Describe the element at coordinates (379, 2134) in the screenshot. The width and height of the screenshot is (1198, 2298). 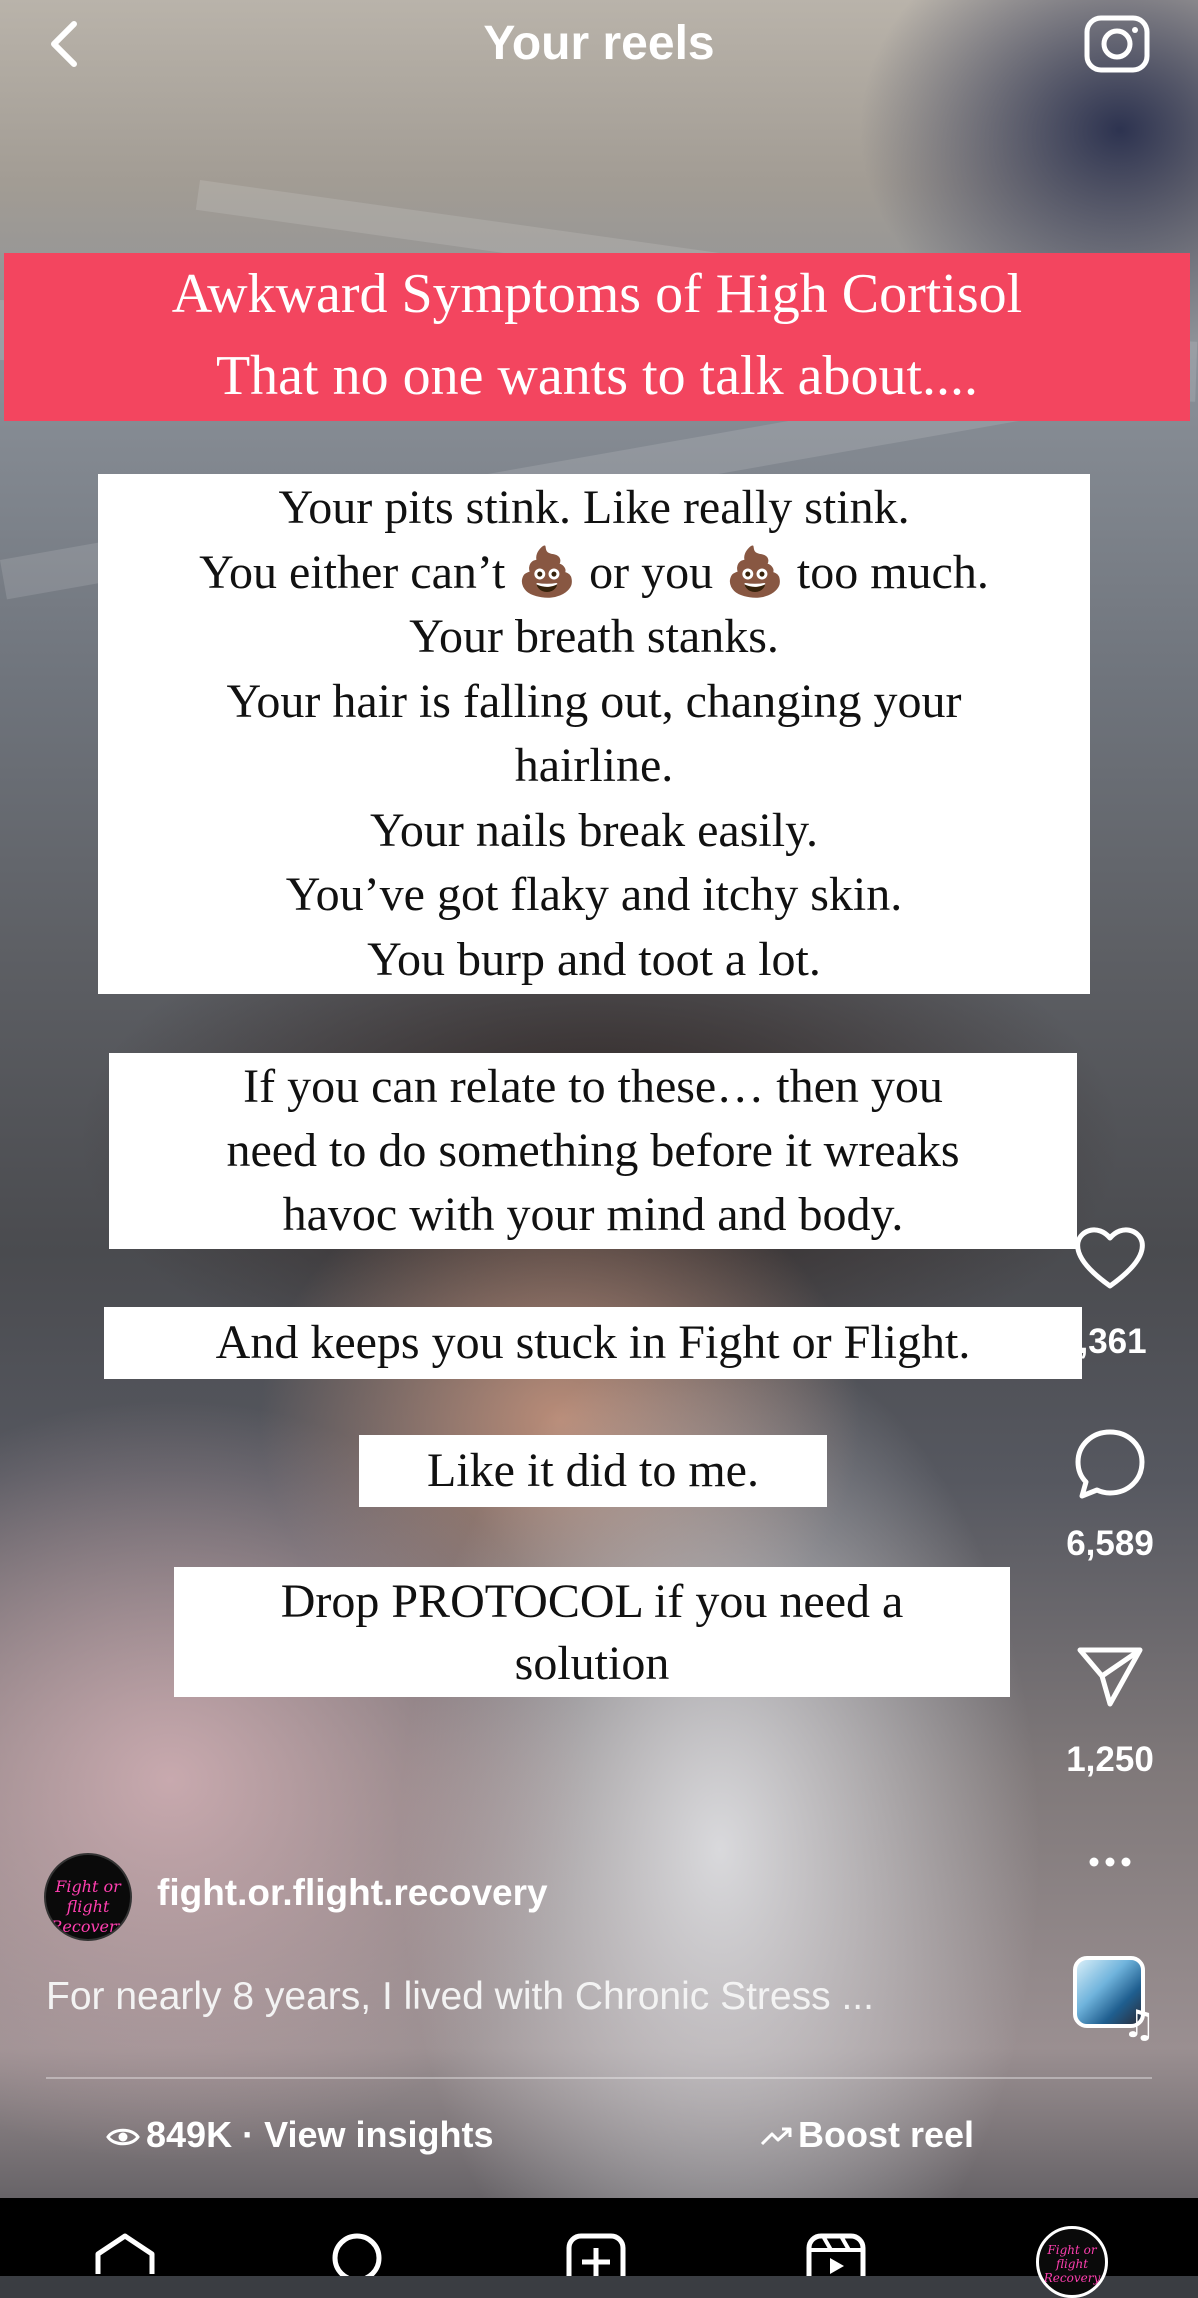
I see `view-insights-label: View insights` at that location.